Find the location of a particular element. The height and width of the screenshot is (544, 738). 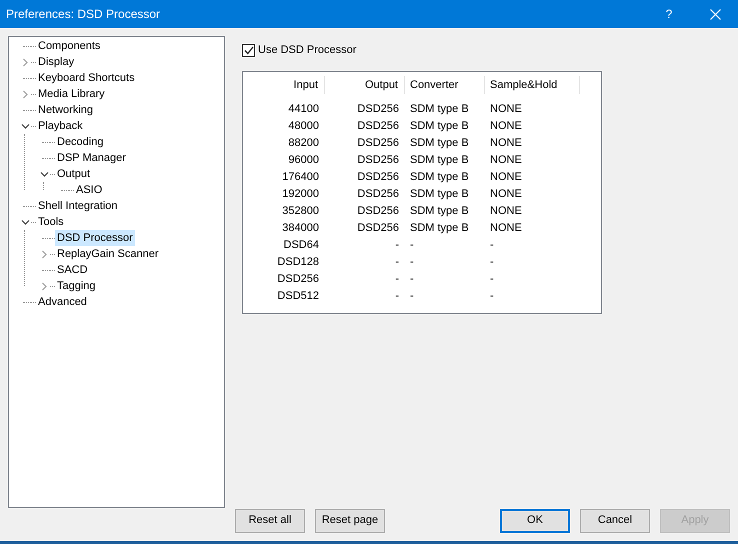

table-cell-text: 352800 is located at coordinates (300, 211).